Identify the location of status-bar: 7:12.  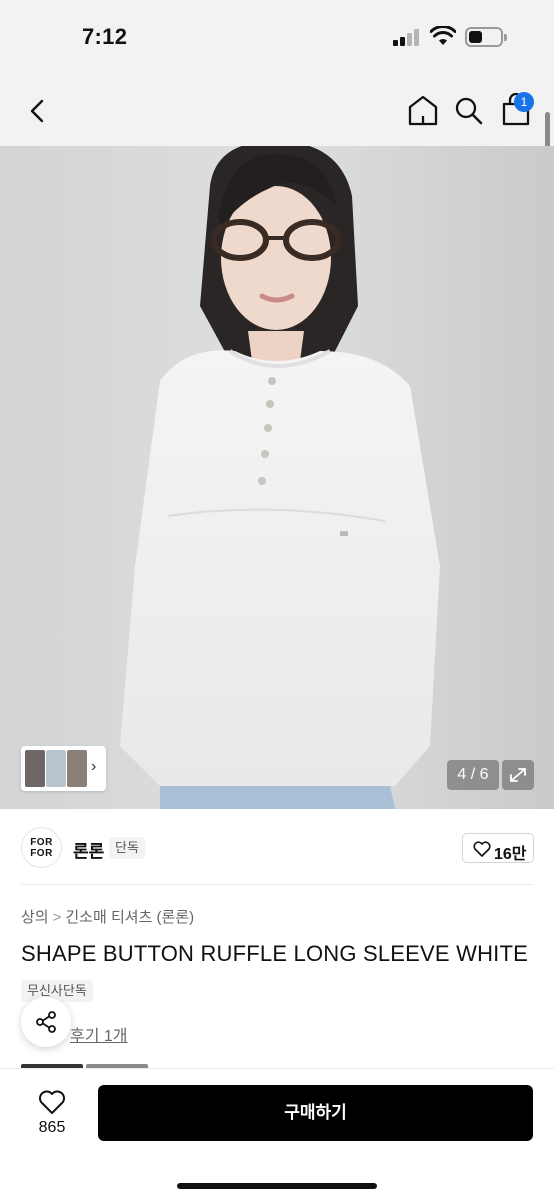
(277, 38).